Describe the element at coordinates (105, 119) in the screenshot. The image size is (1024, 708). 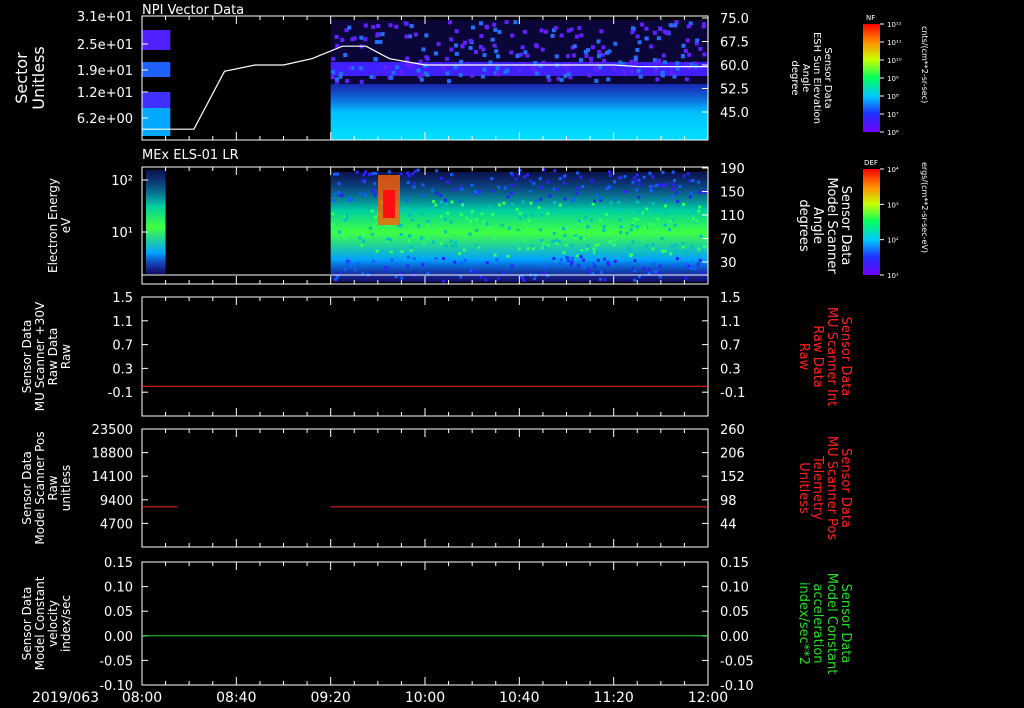
I see `y-tick-label: 6.2e+00` at that location.